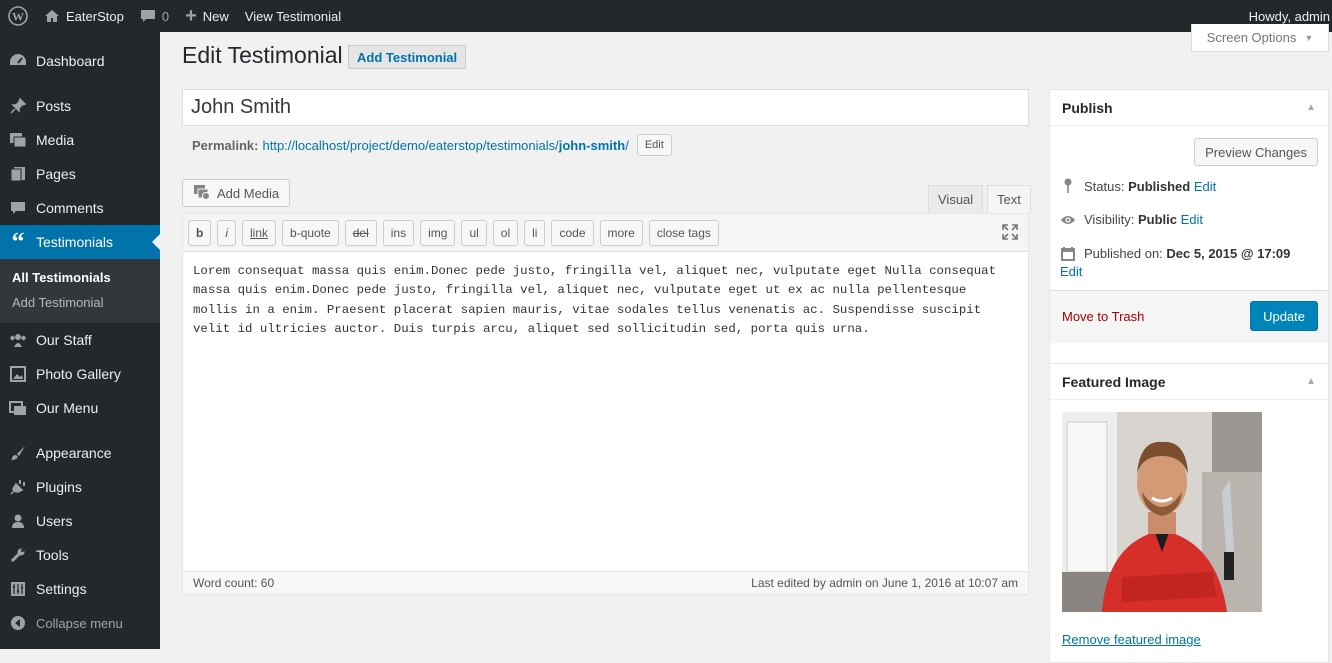 The height and width of the screenshot is (663, 1332). I want to click on update-button: Update, so click(1284, 316).